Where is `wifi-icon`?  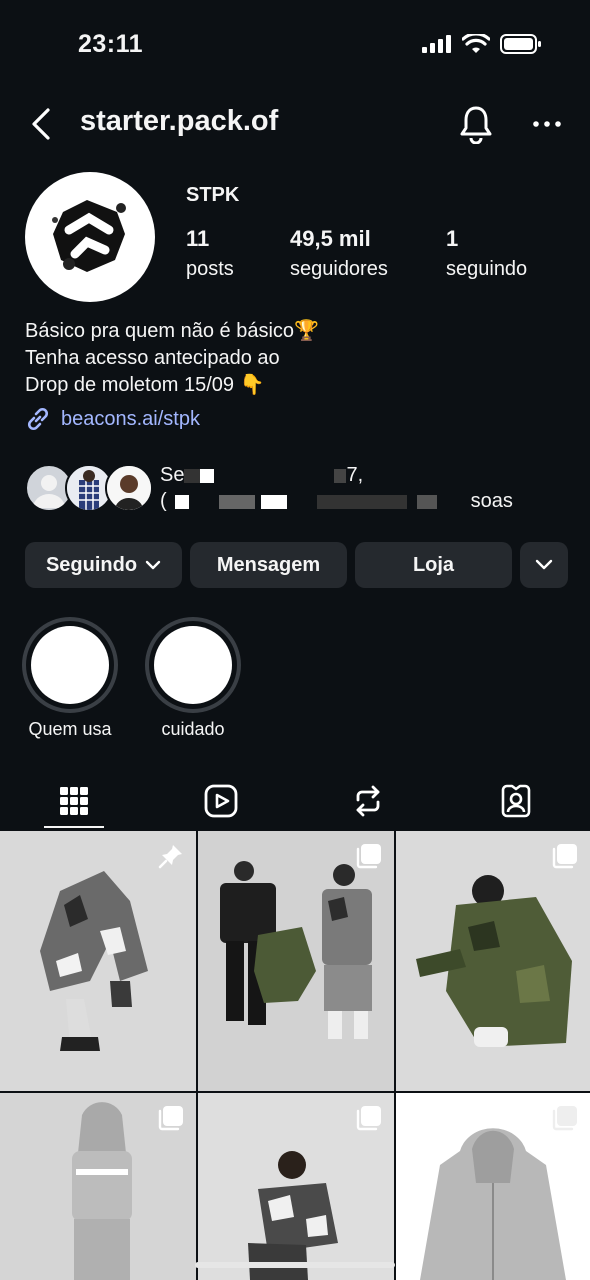
wifi-icon is located at coordinates (476, 43).